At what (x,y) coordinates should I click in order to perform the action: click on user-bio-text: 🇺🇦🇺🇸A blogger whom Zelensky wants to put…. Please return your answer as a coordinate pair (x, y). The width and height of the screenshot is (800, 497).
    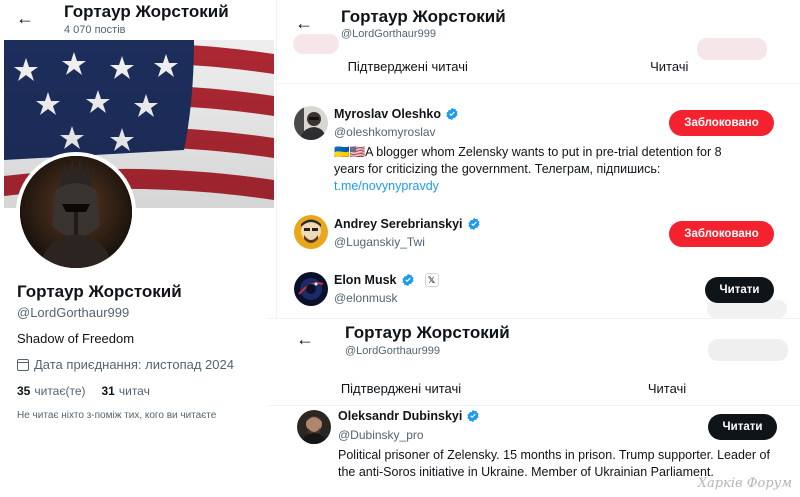
    Looking at the image, I should click on (528, 160).